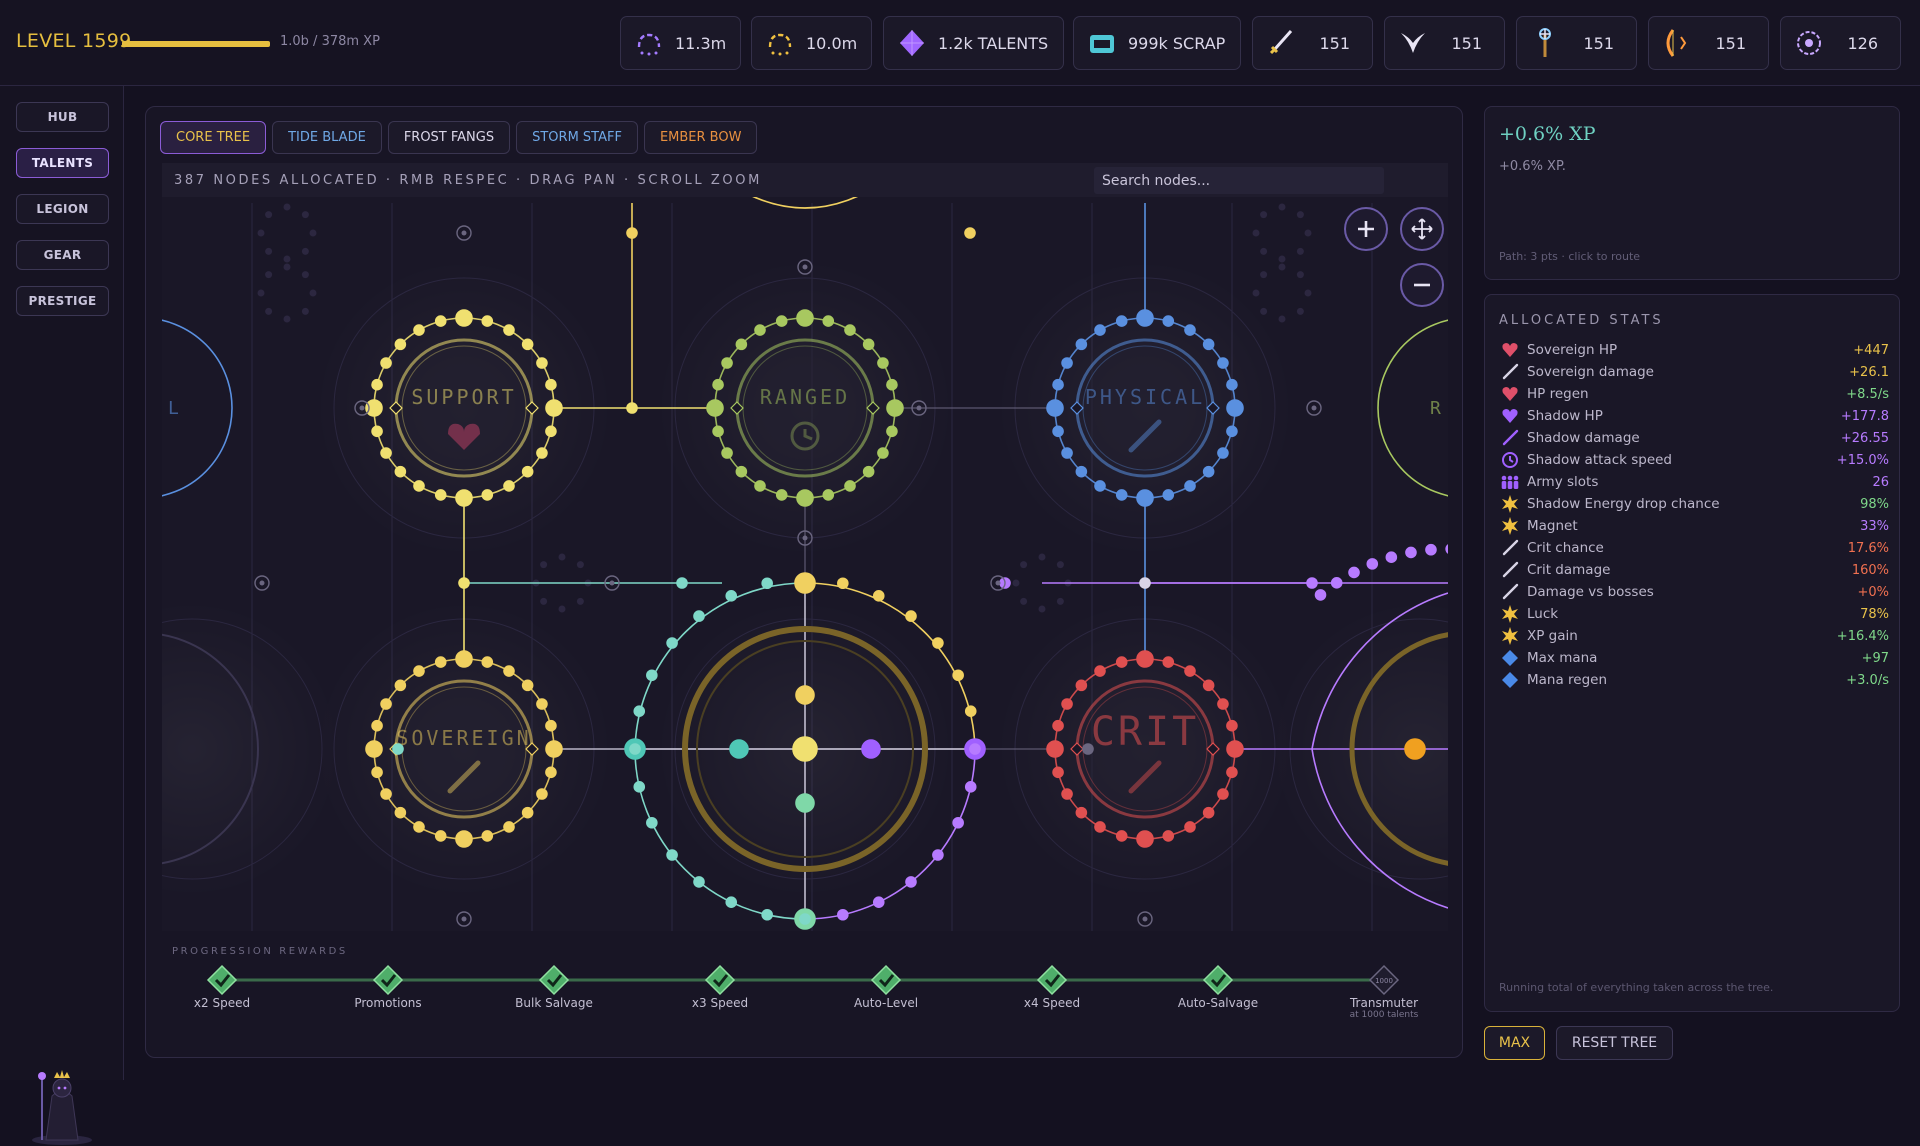  I want to click on resource-4: 999k SCRAP, so click(1157, 43).